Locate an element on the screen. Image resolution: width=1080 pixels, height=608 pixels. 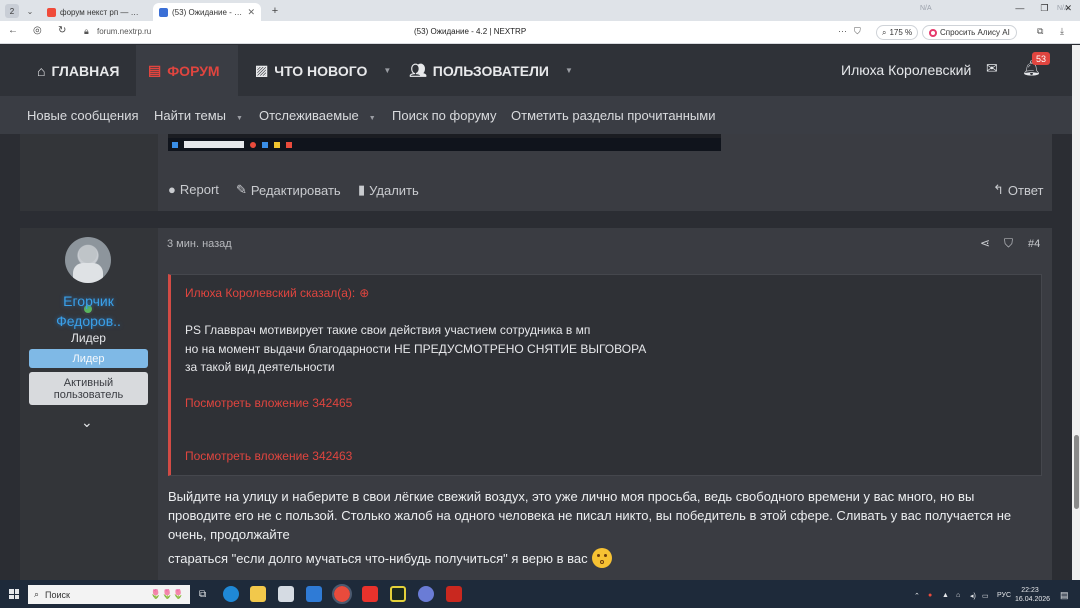
battery-icon: ▭ is located at coordinates (985, 596).